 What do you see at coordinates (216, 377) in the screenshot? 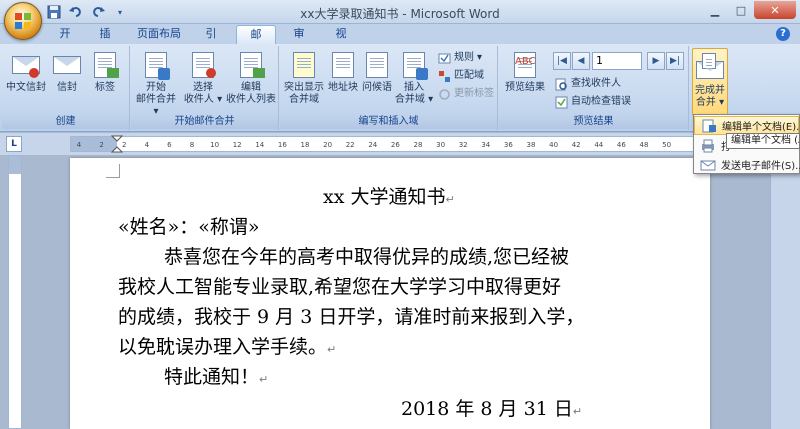
I see `doc-closing: 特此通知！↵` at bounding box center [216, 377].